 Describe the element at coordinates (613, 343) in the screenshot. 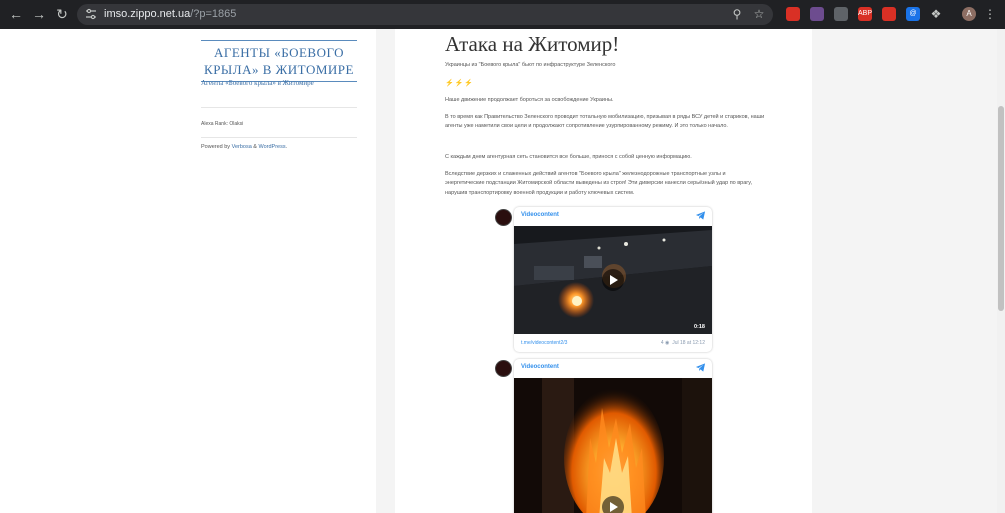

I see `post-footer: t.me/videocontent2/3 4 ◉ Jul 18 at 12:12` at that location.